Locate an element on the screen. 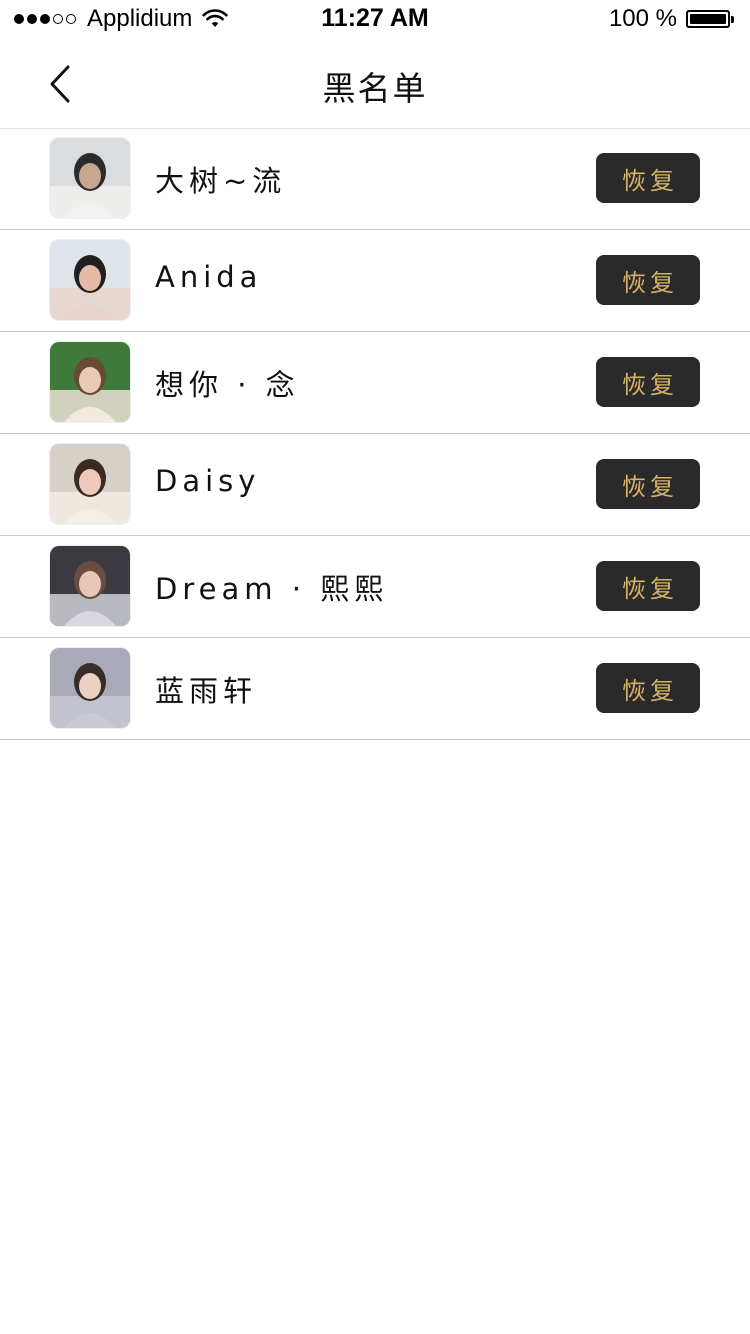 This screenshot has width=750, height=1334. status-bar: Applidium 11:27 AM 100 % is located at coordinates (375, 20).